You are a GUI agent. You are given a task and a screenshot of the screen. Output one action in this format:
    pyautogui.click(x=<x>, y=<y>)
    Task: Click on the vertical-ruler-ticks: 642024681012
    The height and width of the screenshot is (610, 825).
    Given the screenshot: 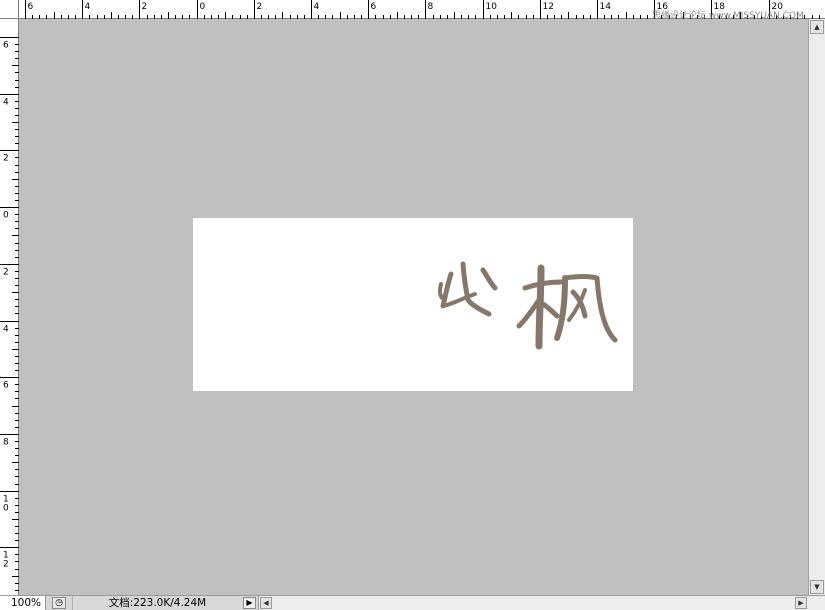 What is the action you would take?
    pyautogui.click(x=9, y=314)
    